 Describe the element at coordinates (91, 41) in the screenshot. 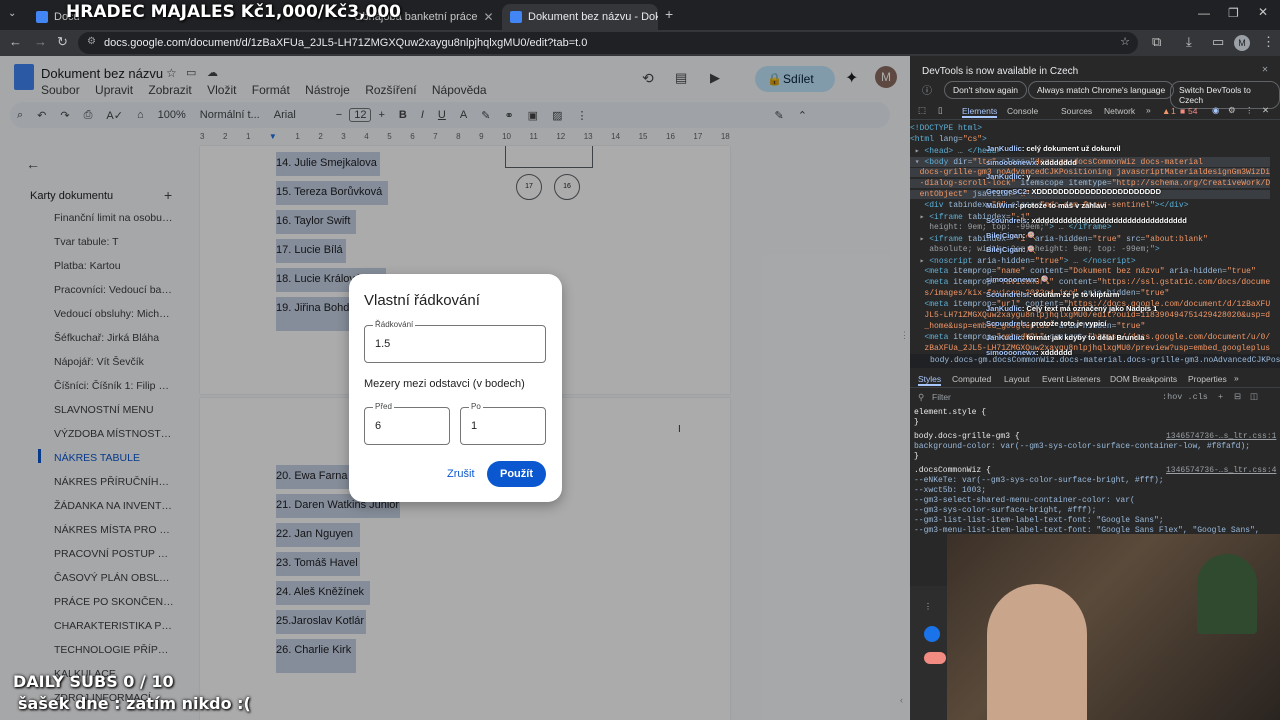

I see `site-info-icon: ⚙` at that location.